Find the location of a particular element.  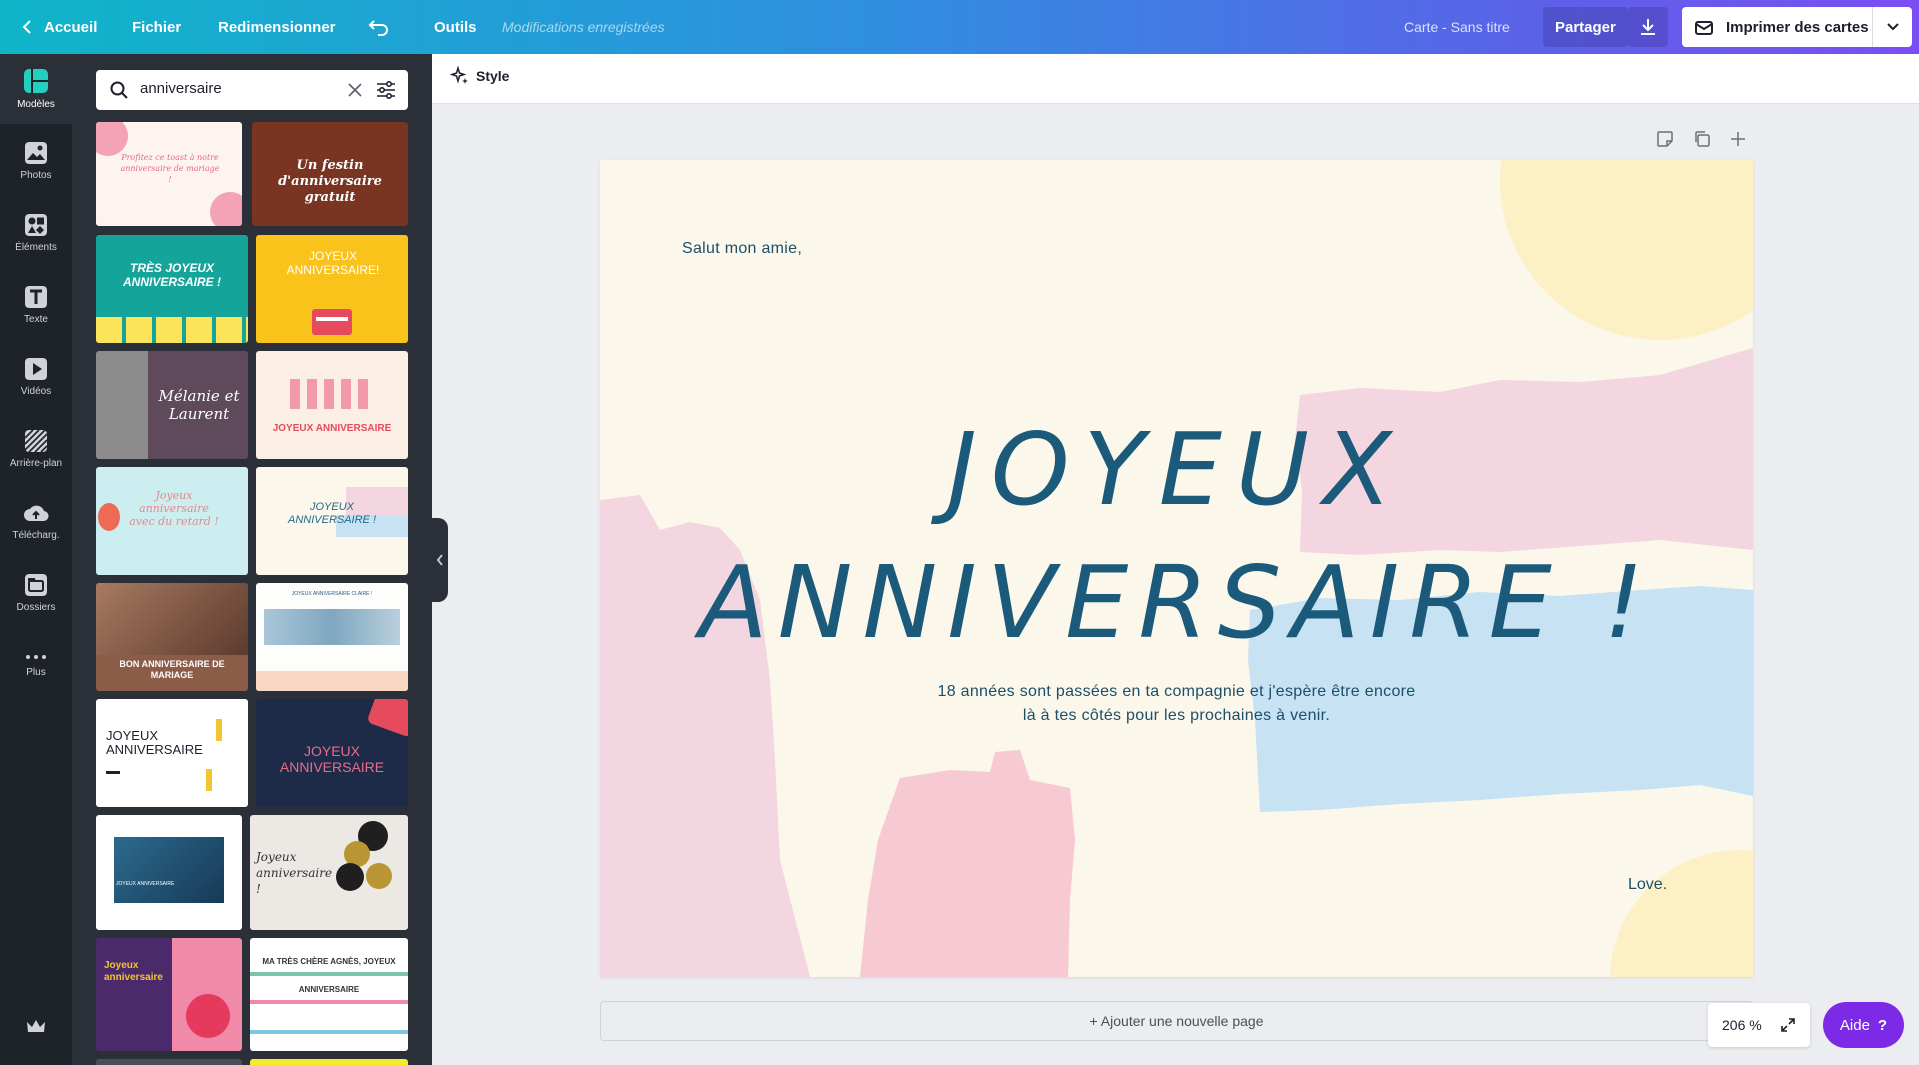

collapse-panel-button is located at coordinates (440, 560).